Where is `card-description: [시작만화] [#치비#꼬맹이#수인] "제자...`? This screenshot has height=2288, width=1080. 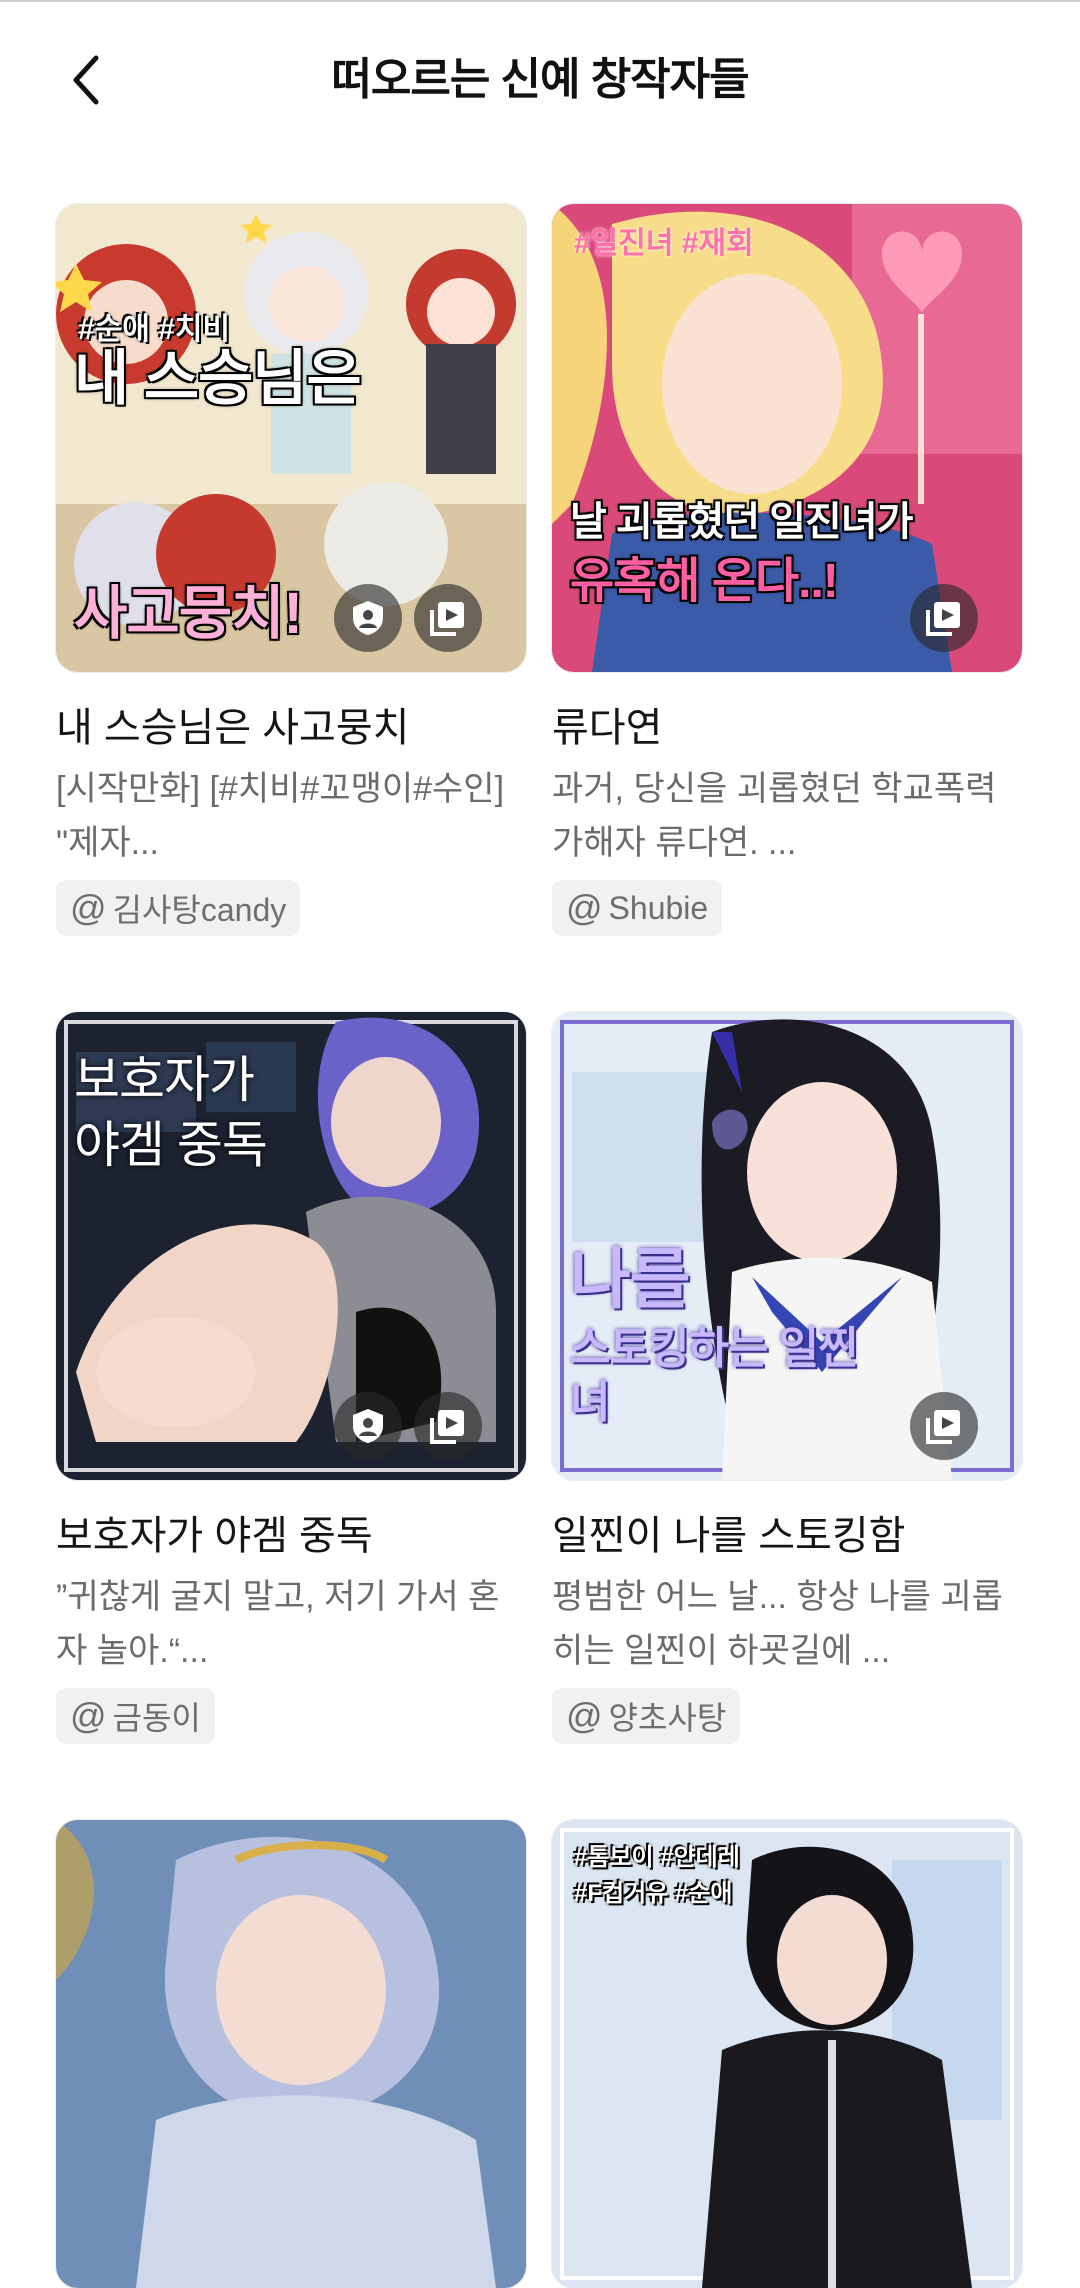 card-description: [시작만화] [#치비#꼬맹이#수인] "제자... is located at coordinates (280, 816).